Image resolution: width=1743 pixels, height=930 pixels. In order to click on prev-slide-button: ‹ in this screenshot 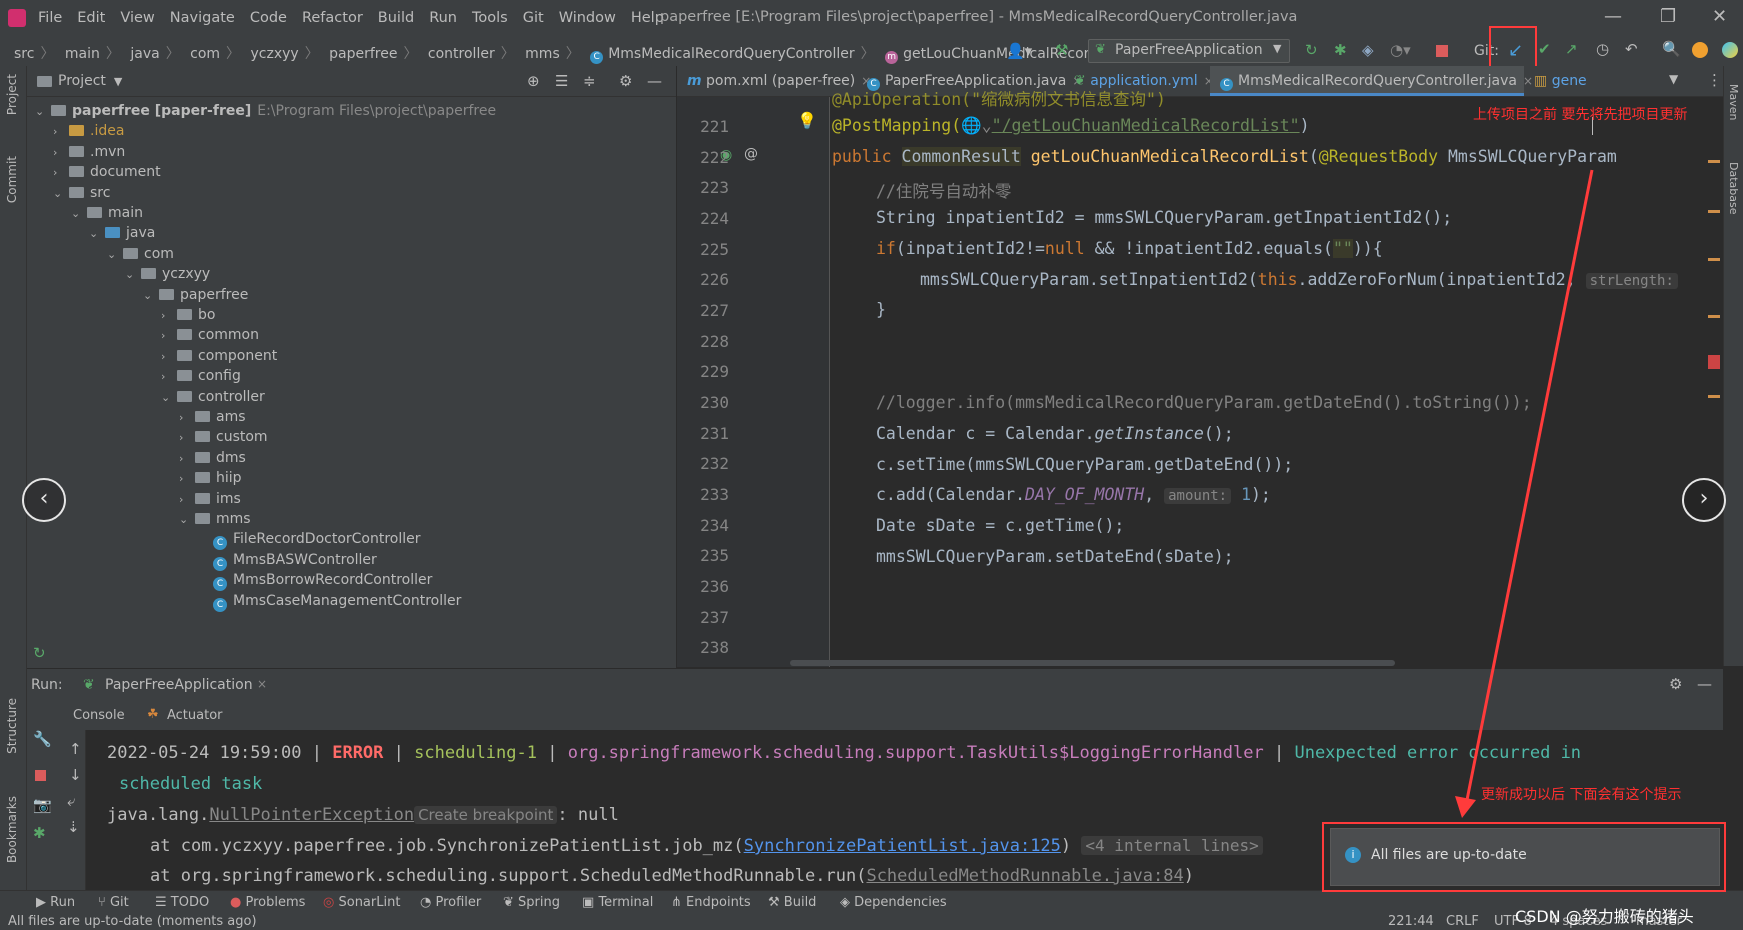, I will do `click(44, 500)`.